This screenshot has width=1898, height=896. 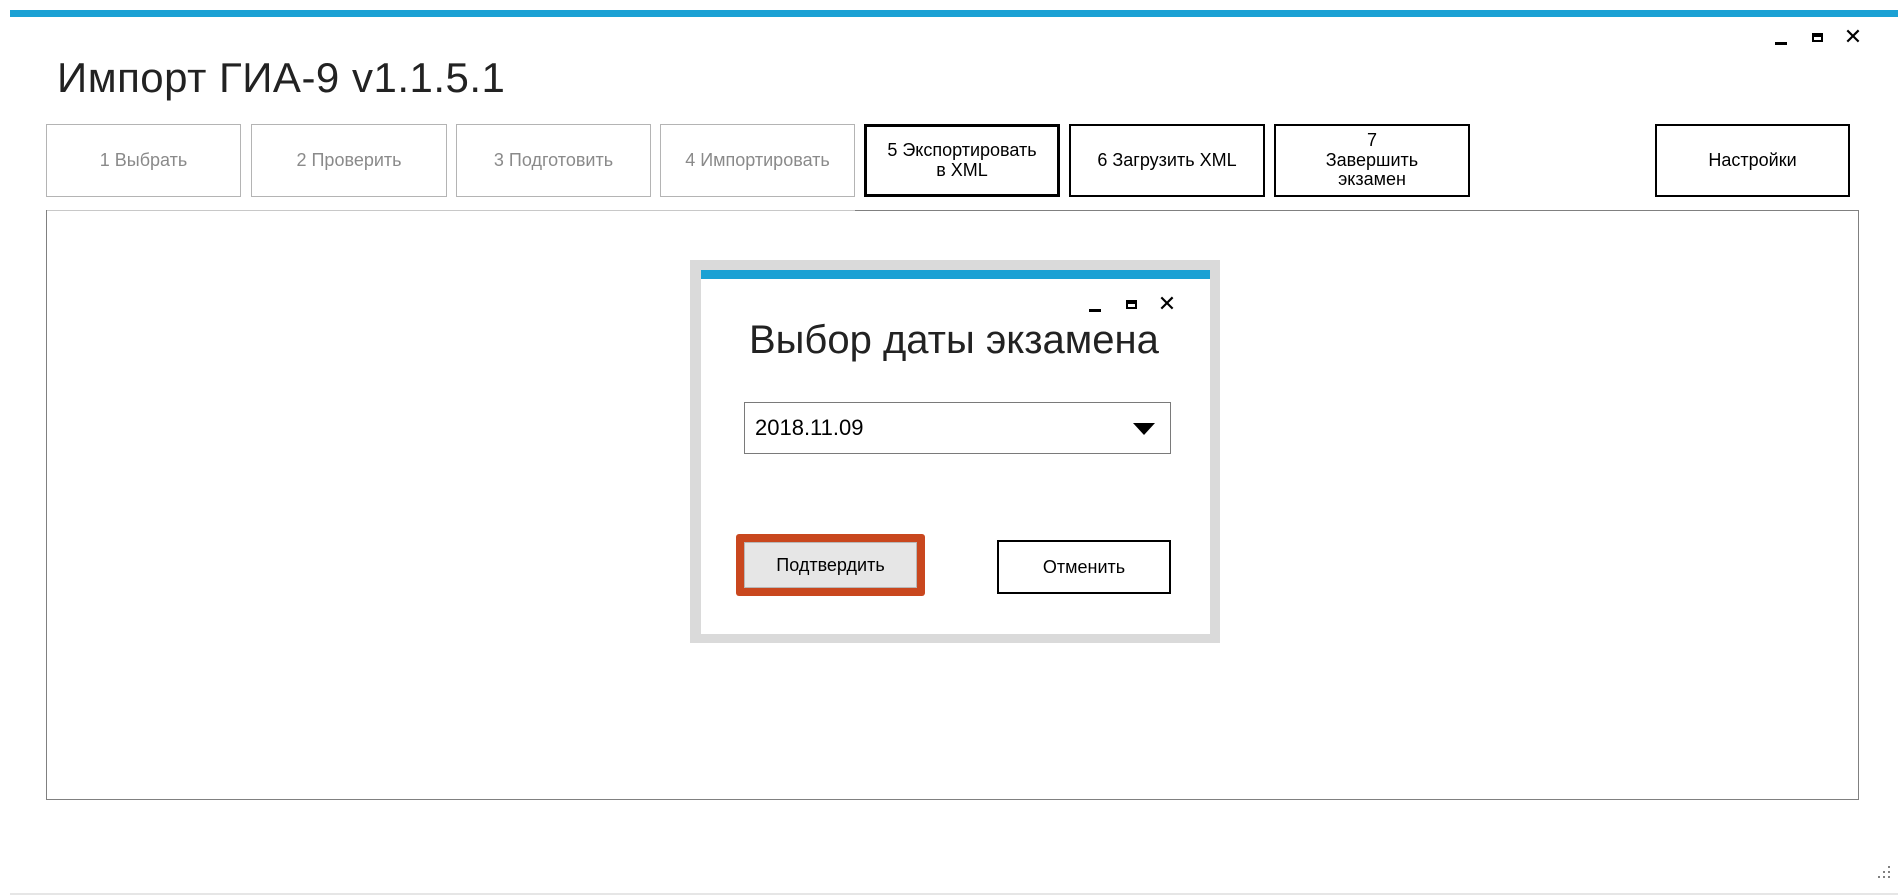 What do you see at coordinates (281, 77) in the screenshot?
I see `app-title: Импорт ГИА-9 v1.1.5.1` at bounding box center [281, 77].